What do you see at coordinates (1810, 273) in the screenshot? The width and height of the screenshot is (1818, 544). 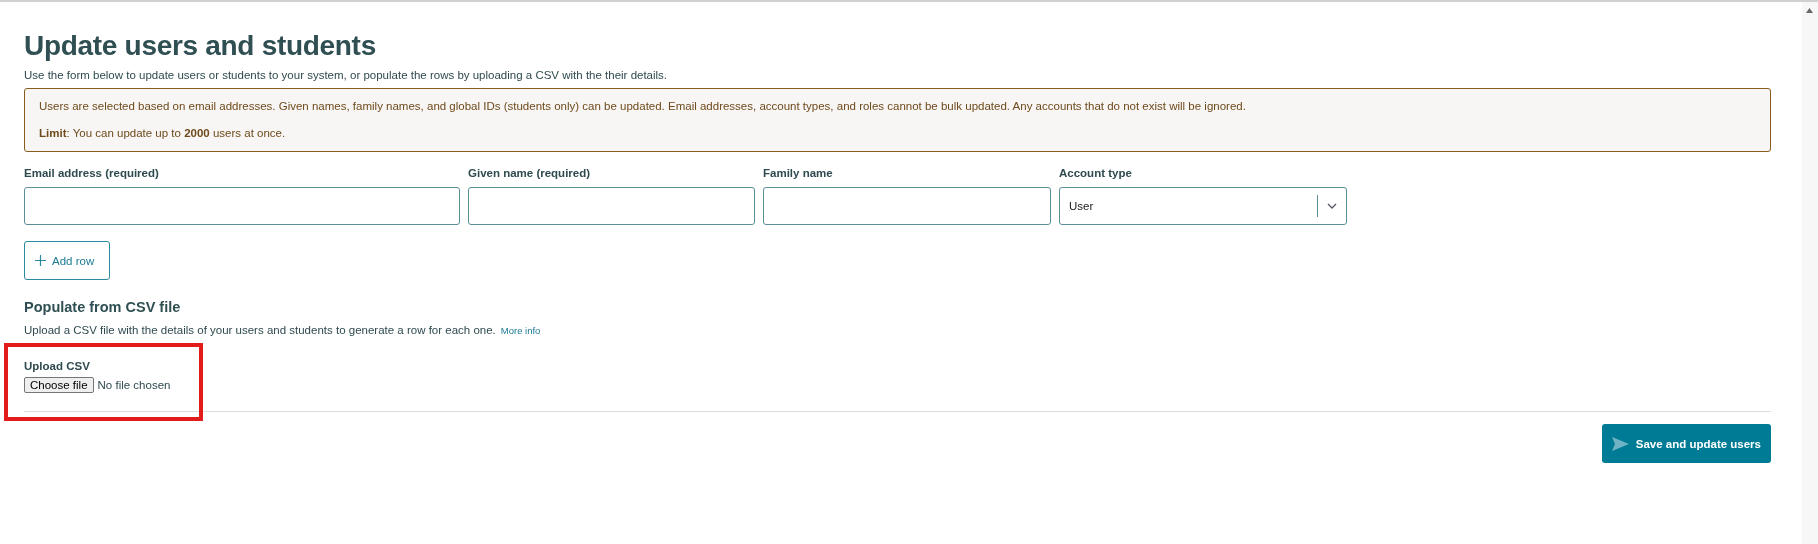 I see `scrollbar` at bounding box center [1810, 273].